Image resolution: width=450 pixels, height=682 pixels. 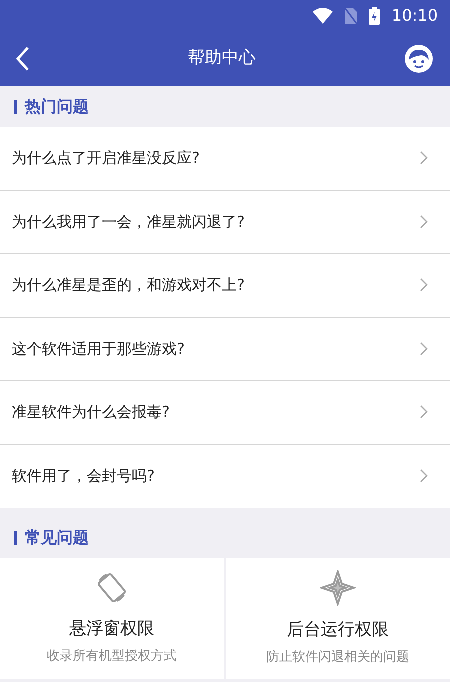 What do you see at coordinates (415, 16) in the screenshot?
I see `status-time: 10:10` at bounding box center [415, 16].